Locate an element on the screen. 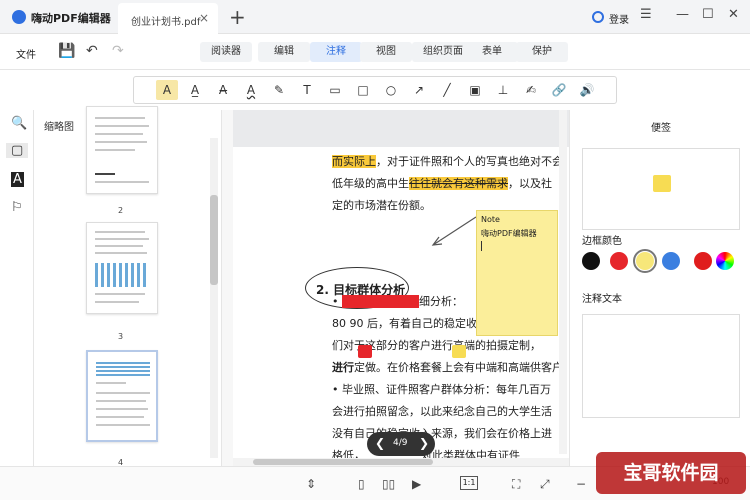 The width and height of the screenshot is (750, 500). doc-line: • 婚纱照客户群体细分析： is located at coordinates (397, 301).